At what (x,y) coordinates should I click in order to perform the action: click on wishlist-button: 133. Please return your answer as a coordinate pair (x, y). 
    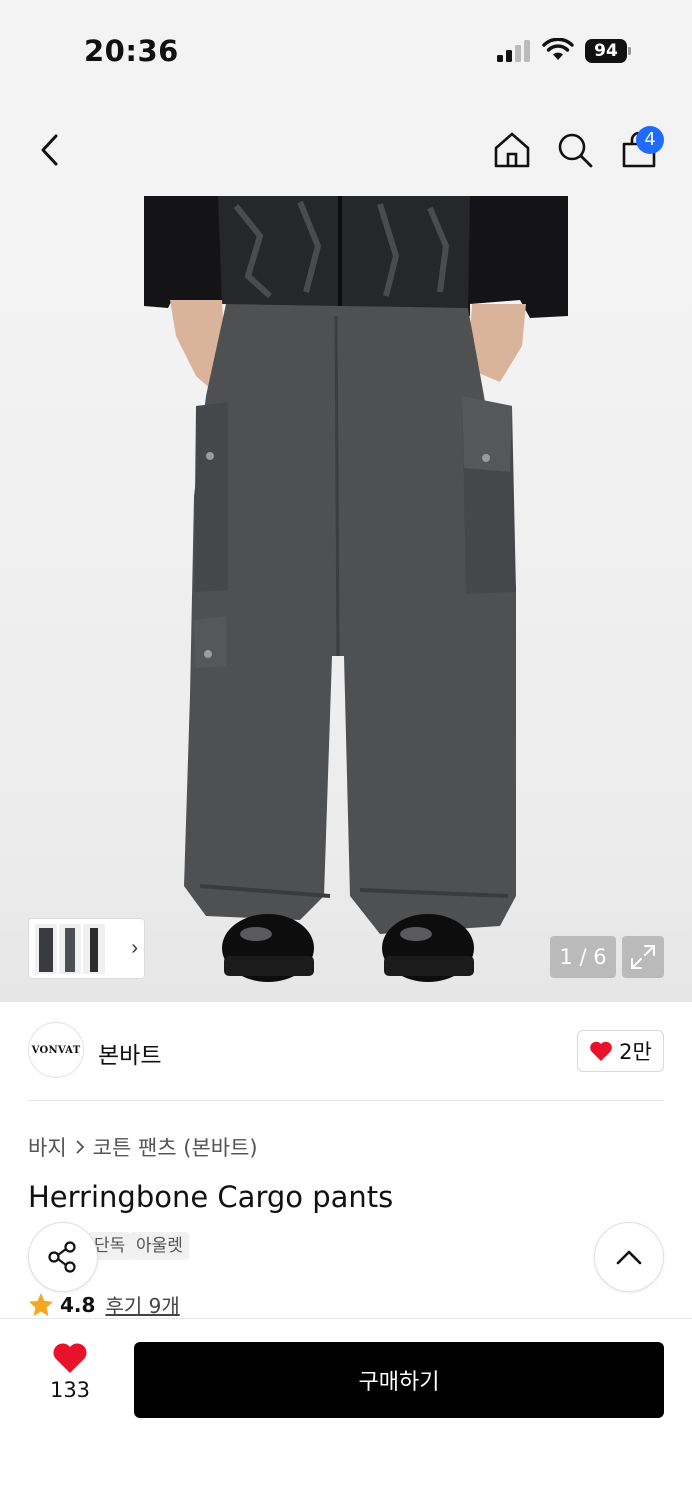
    Looking at the image, I should click on (70, 1380).